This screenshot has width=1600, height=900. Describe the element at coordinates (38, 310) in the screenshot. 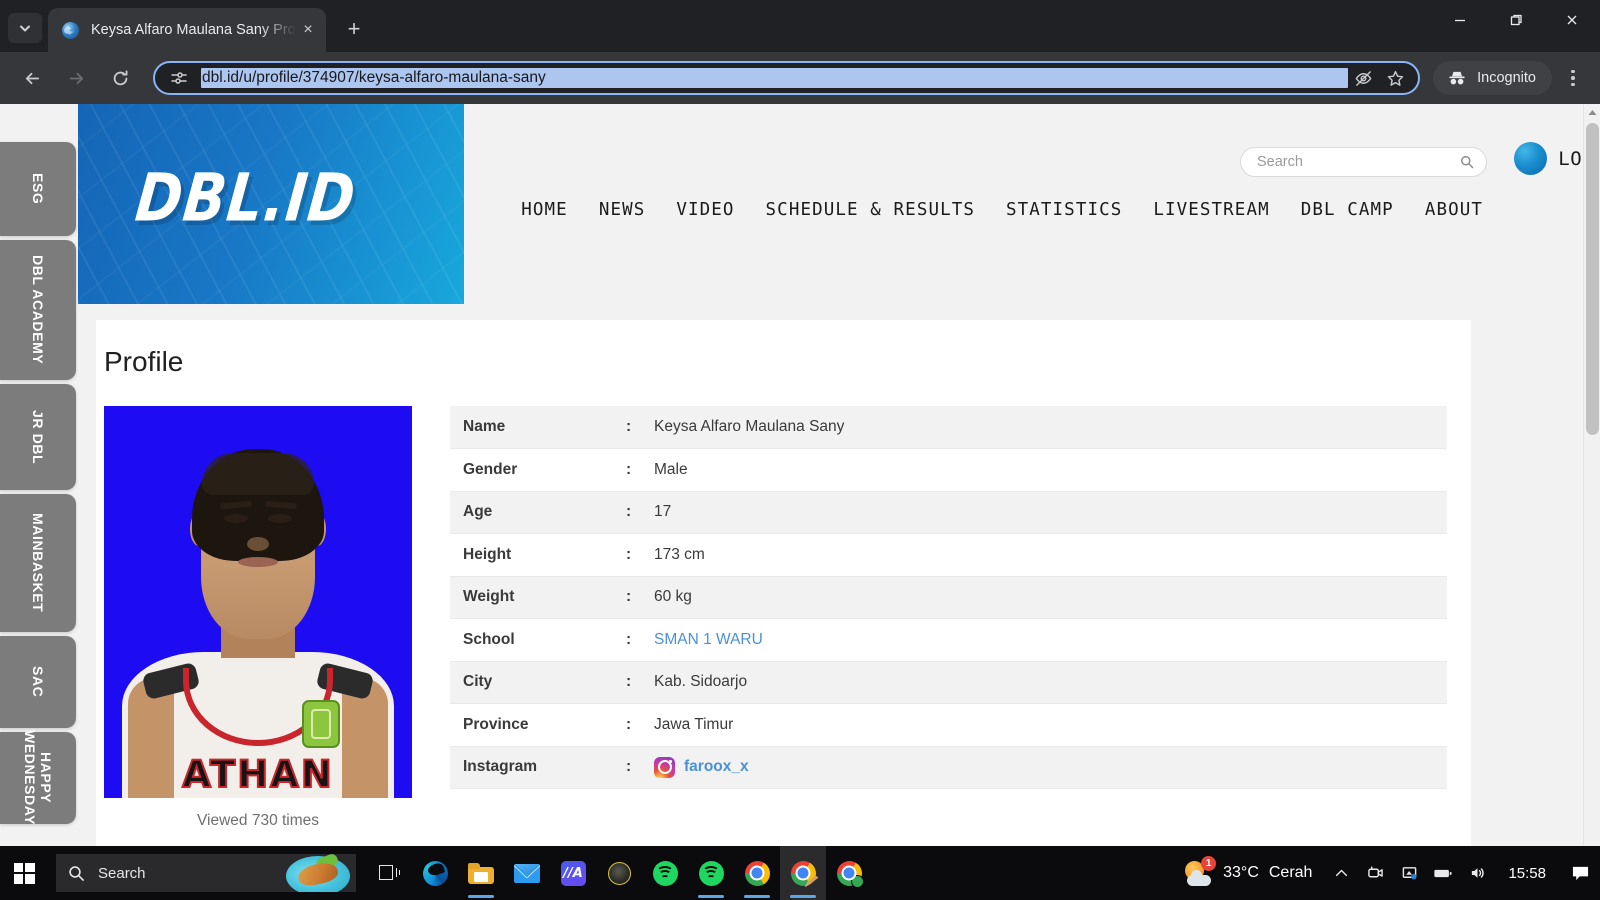

I see `side-tab-dbl-academy: DBL ACADEMY` at that location.